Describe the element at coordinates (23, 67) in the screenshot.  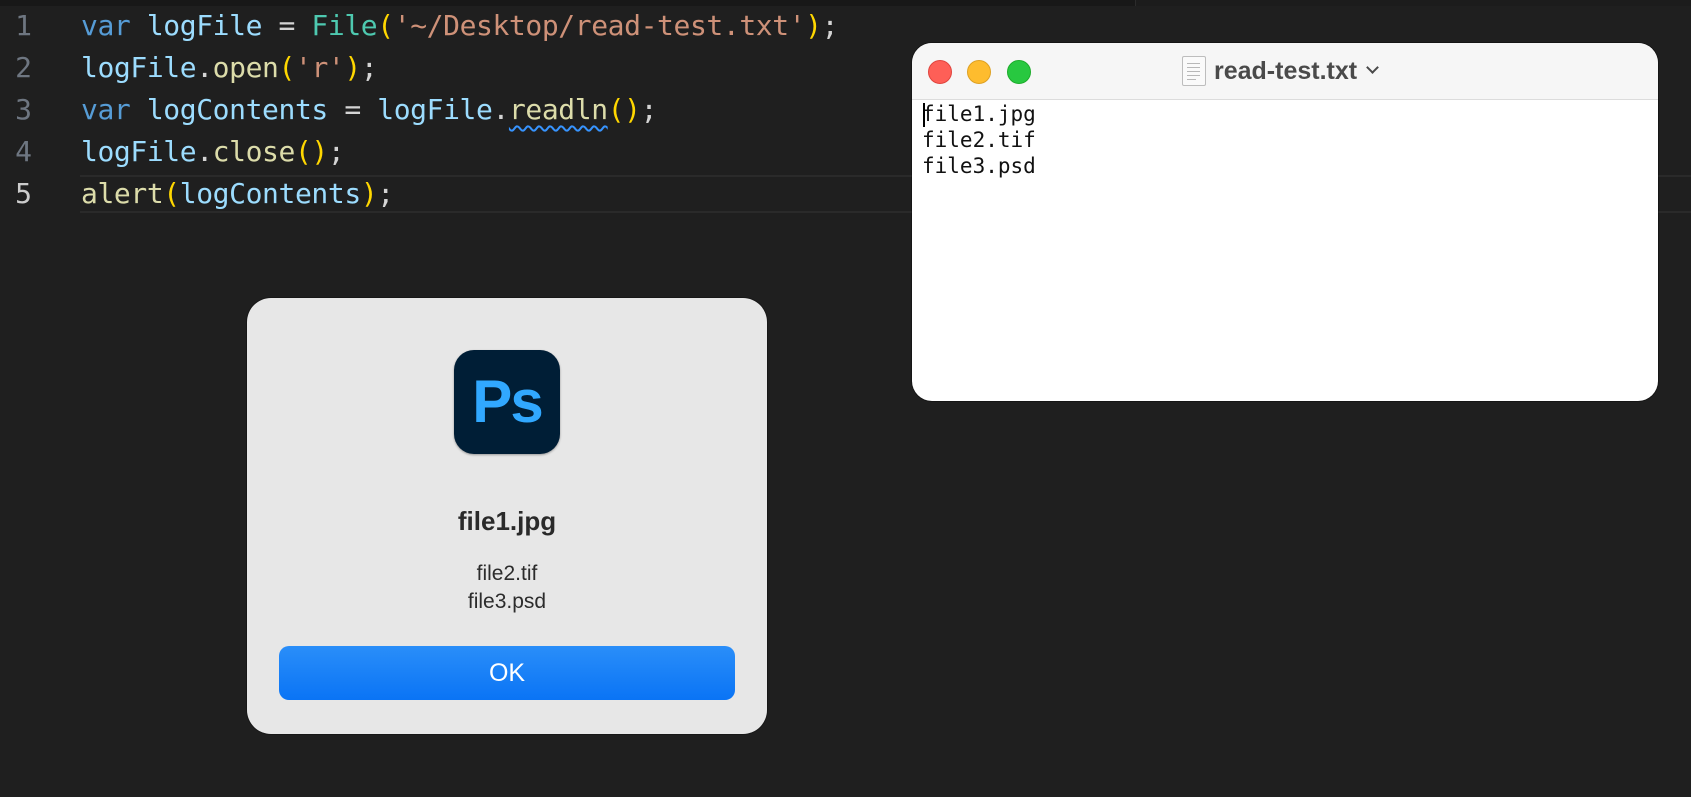
I see `line-number: 2` at that location.